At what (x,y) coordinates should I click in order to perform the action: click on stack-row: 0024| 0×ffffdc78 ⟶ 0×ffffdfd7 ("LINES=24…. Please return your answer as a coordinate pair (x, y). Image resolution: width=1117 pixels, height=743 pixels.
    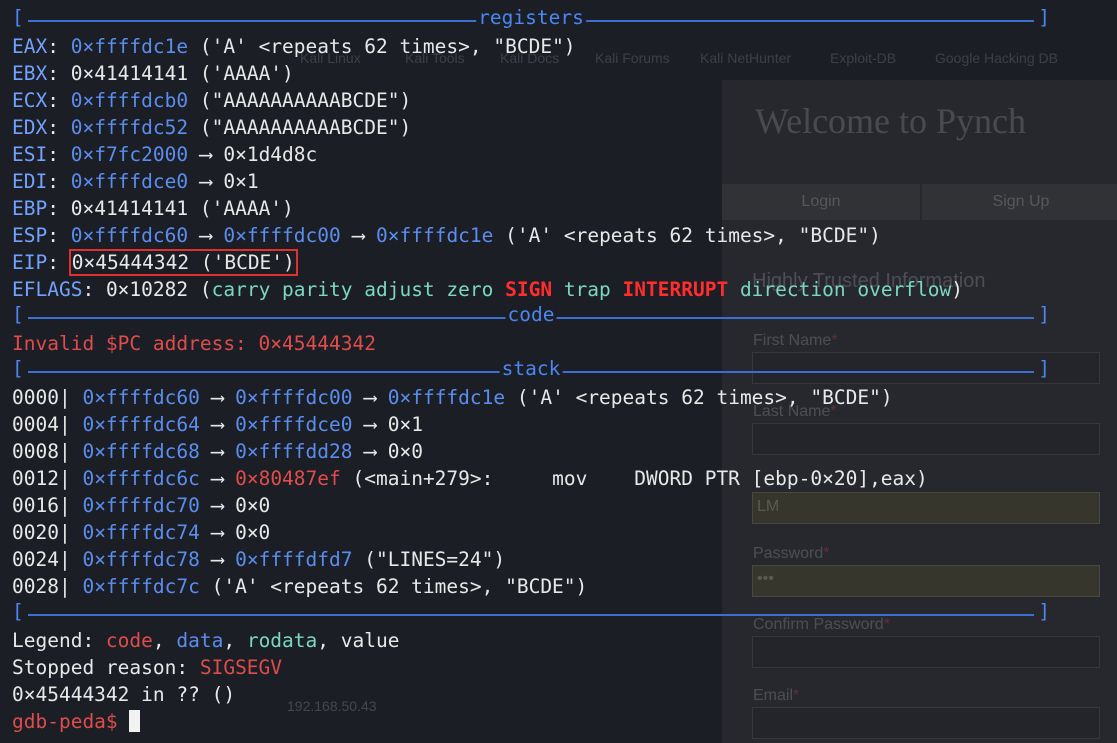
    Looking at the image, I should click on (259, 559).